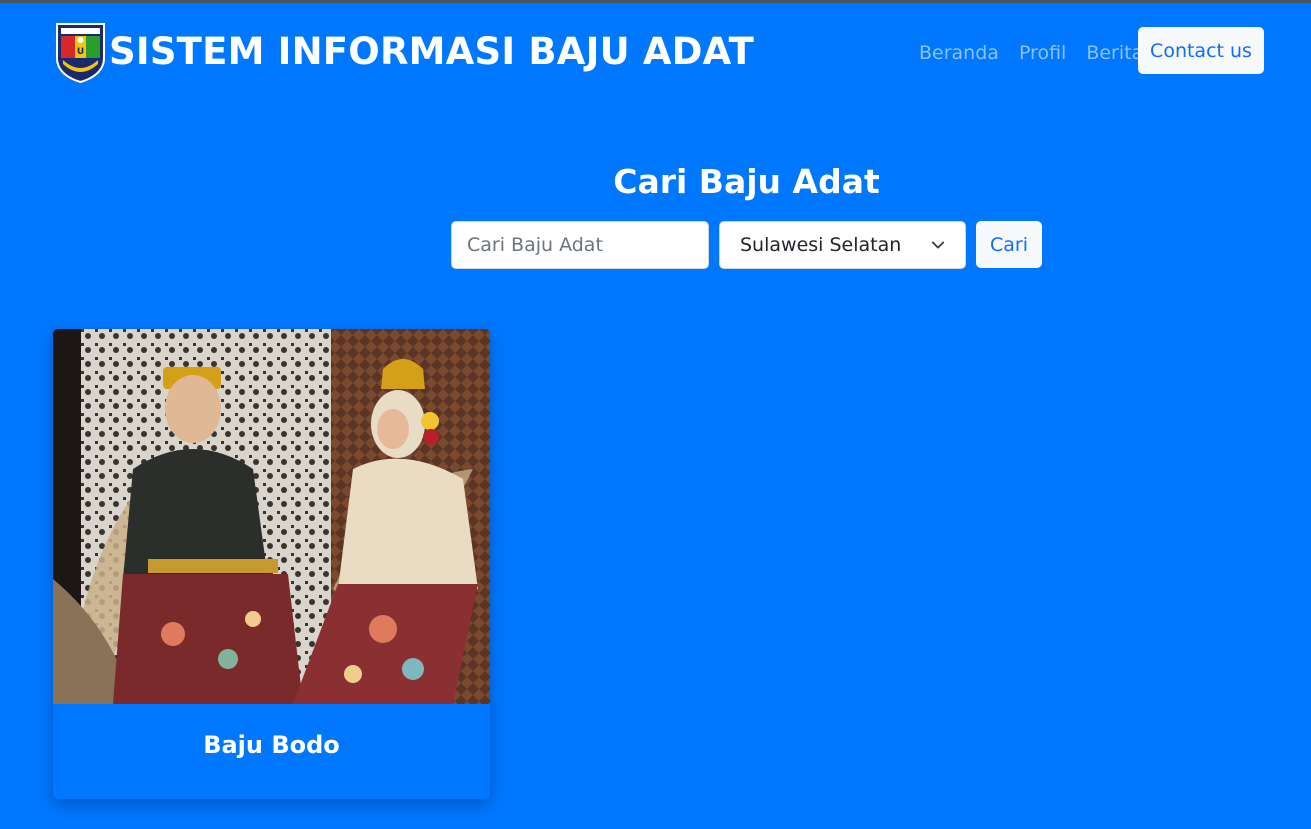 This screenshot has width=1311, height=829. Describe the element at coordinates (432, 51) in the screenshot. I see `brand-title: SISTEM INFORMASI BAJU ADAT` at that location.